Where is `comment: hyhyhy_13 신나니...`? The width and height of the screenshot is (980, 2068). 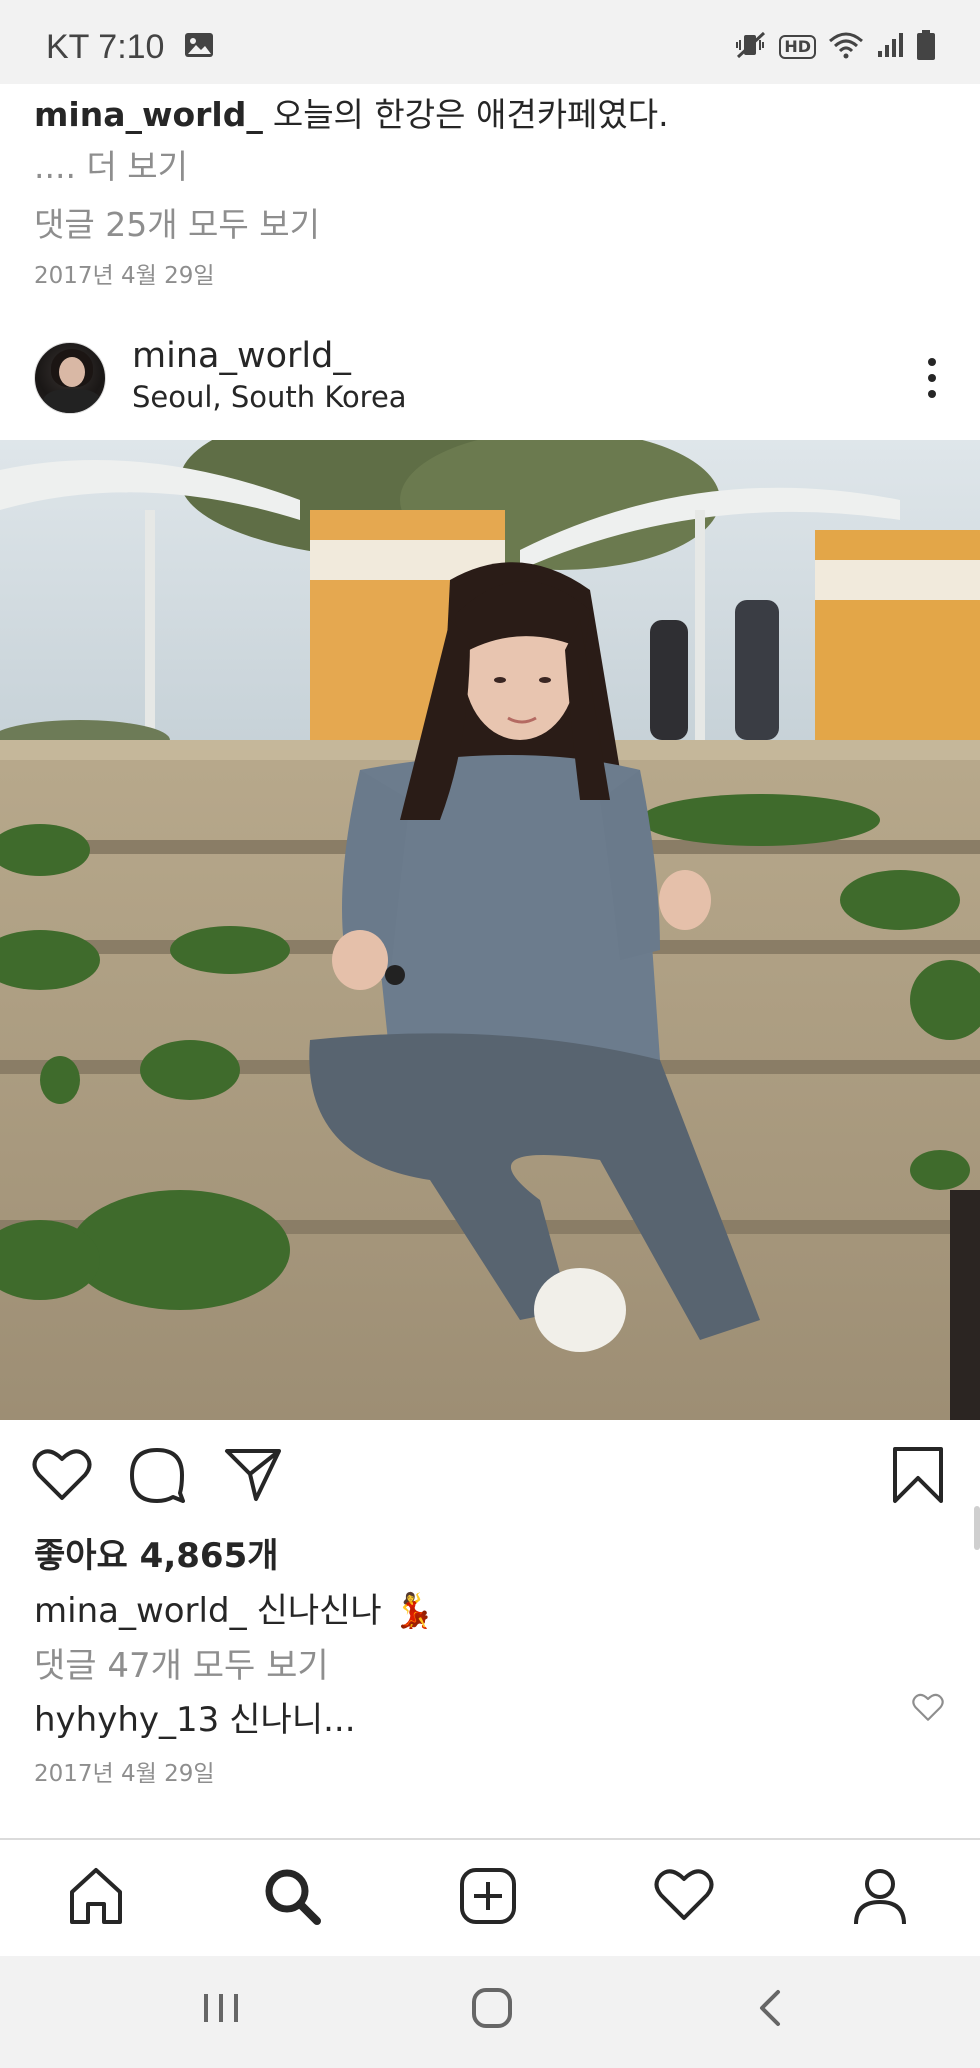 comment: hyhyhy_13 신나니... is located at coordinates (195, 1716).